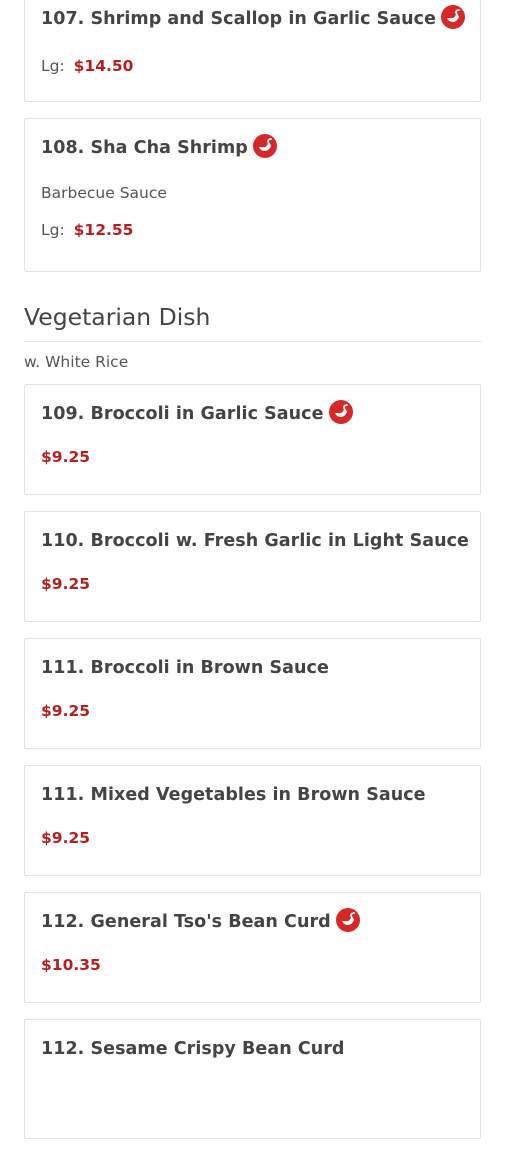  Describe the element at coordinates (103, 230) in the screenshot. I see `price: $12.55` at that location.